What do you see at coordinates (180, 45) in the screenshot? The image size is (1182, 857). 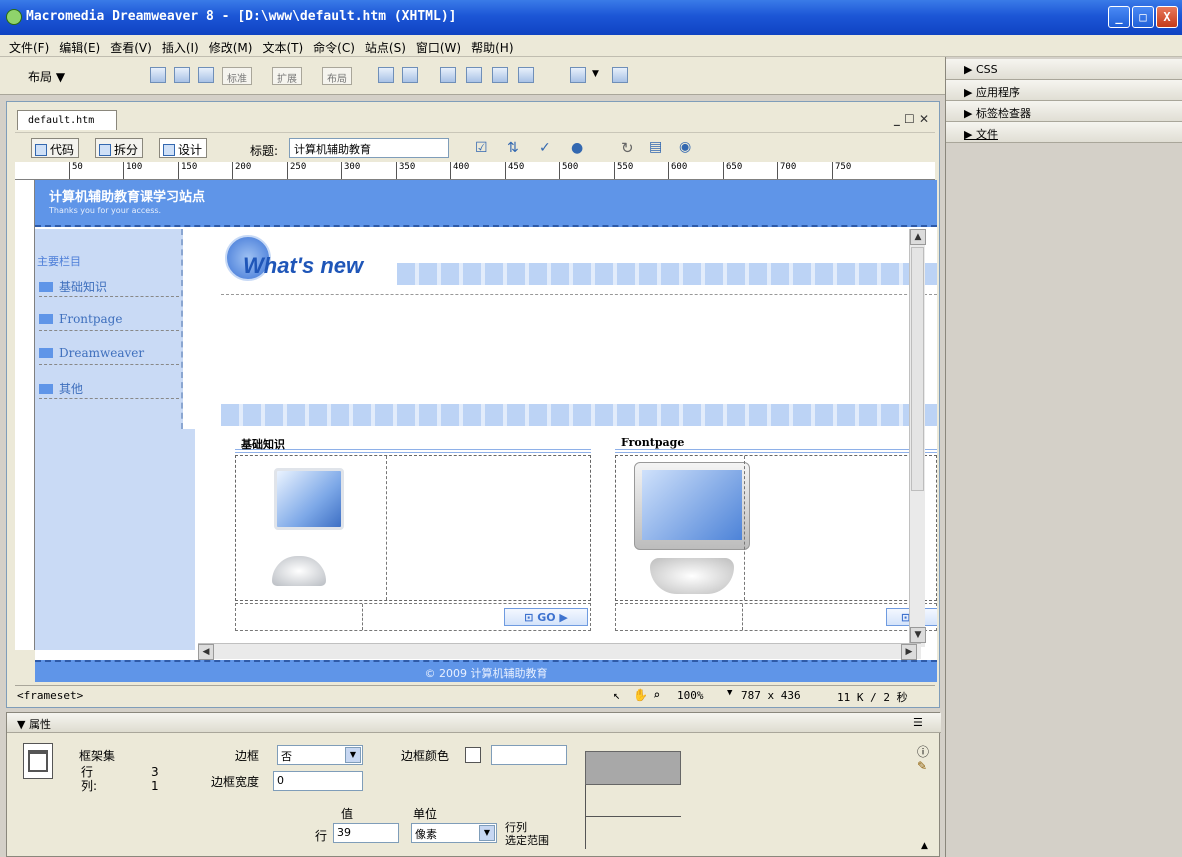 I see `menu-insert: 插入(I)` at bounding box center [180, 45].